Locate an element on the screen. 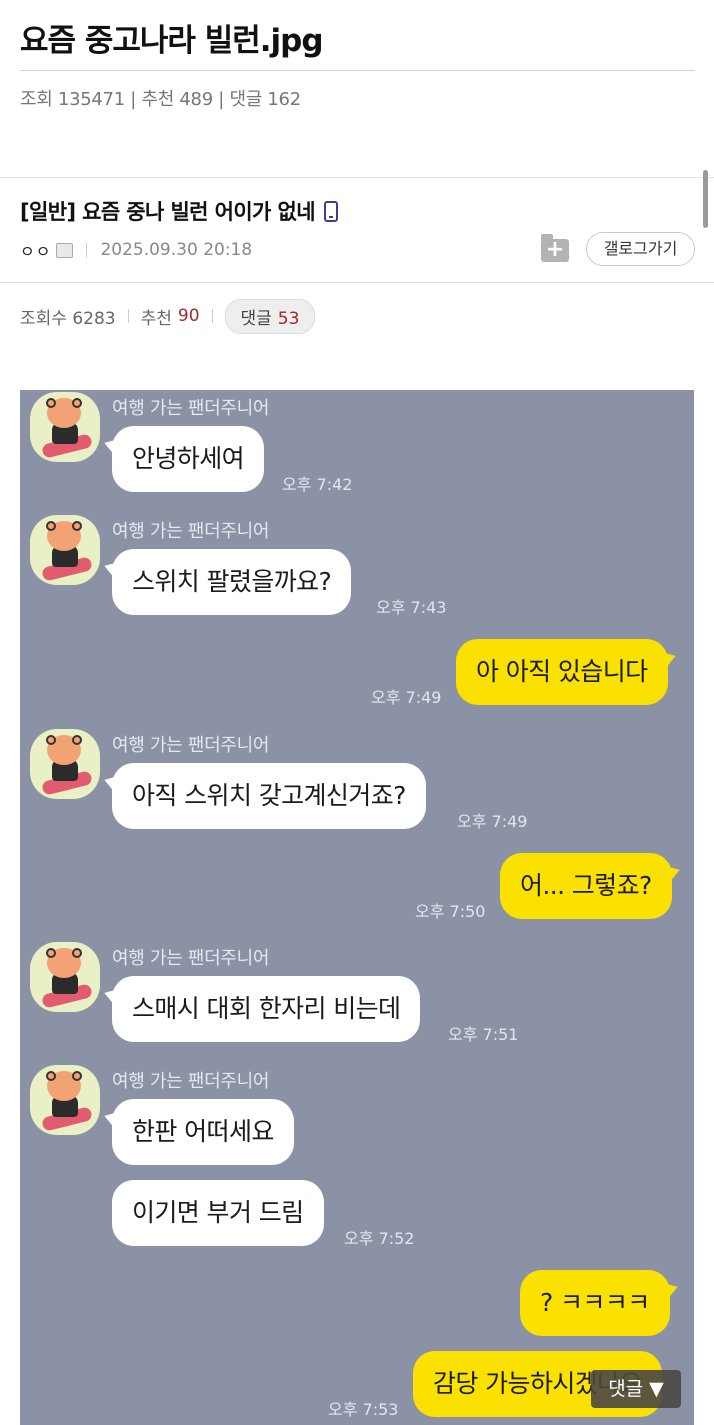 This screenshot has width=714, height=1425. inner-post-title-text: [일반] 요즘 중나 빌런 어이가 없네 is located at coordinates (168, 212).